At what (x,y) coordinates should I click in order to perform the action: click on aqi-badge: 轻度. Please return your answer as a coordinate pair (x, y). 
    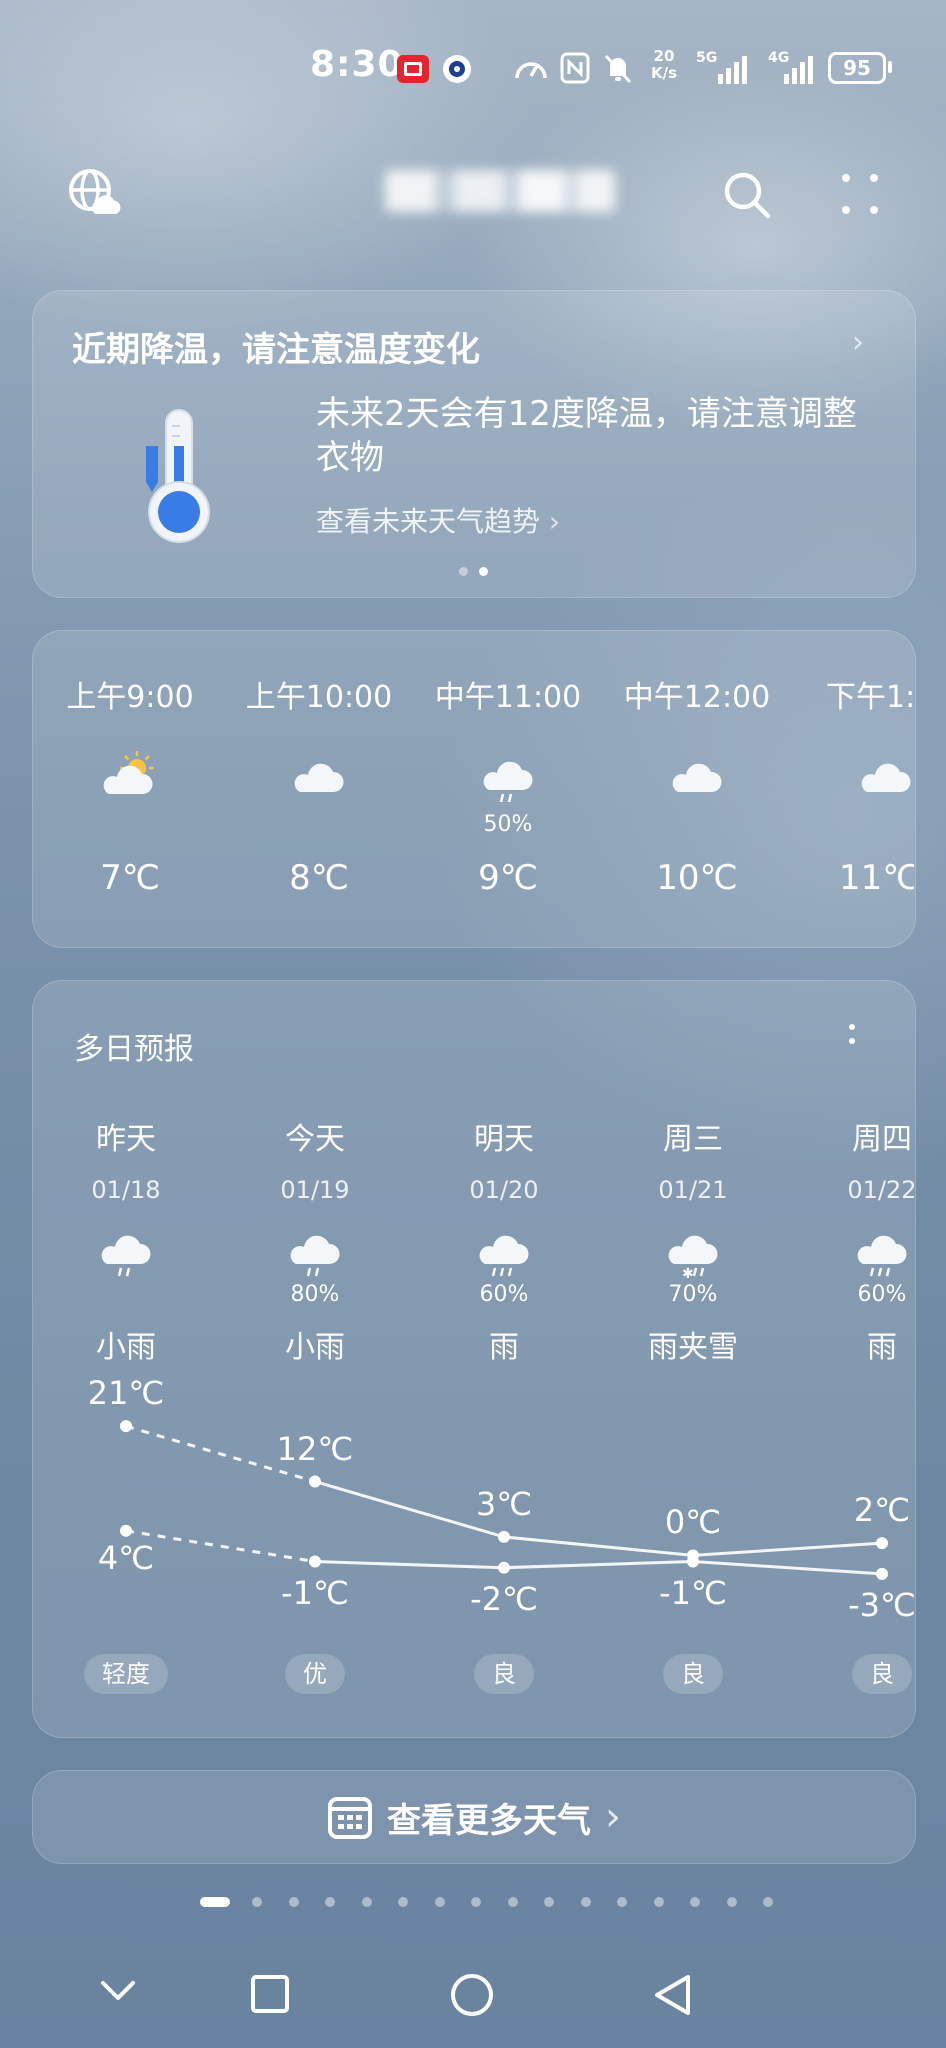
    Looking at the image, I should click on (126, 1674).